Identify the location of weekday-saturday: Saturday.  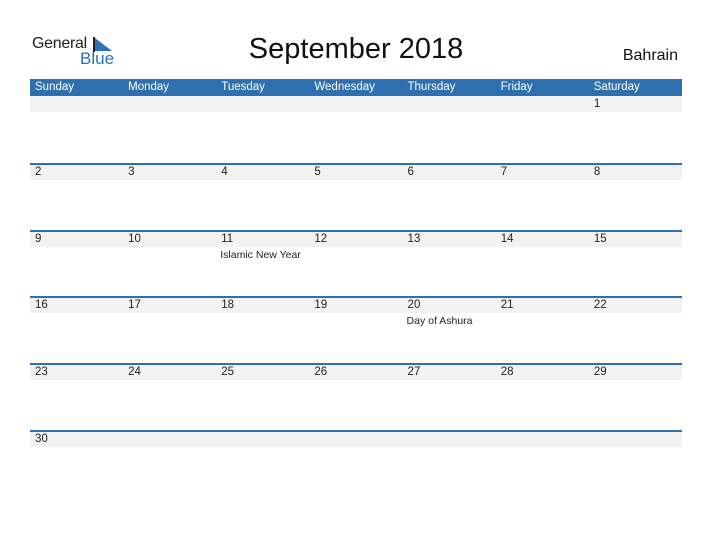
(616, 87).